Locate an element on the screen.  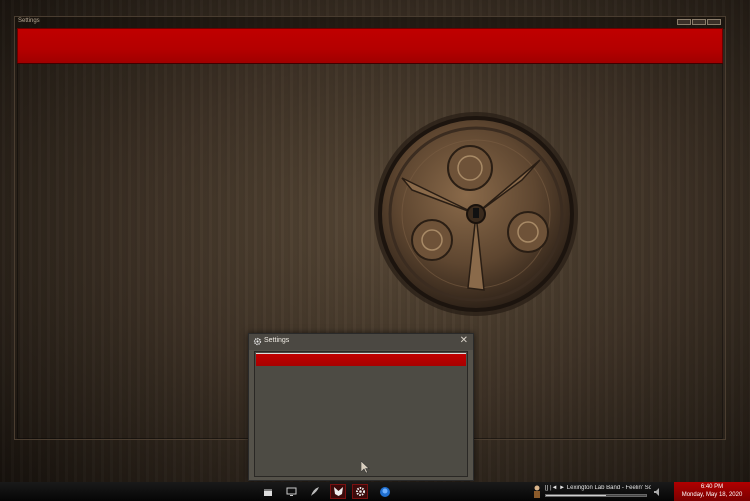
mouse-cursor-icon is located at coordinates (365, 467).